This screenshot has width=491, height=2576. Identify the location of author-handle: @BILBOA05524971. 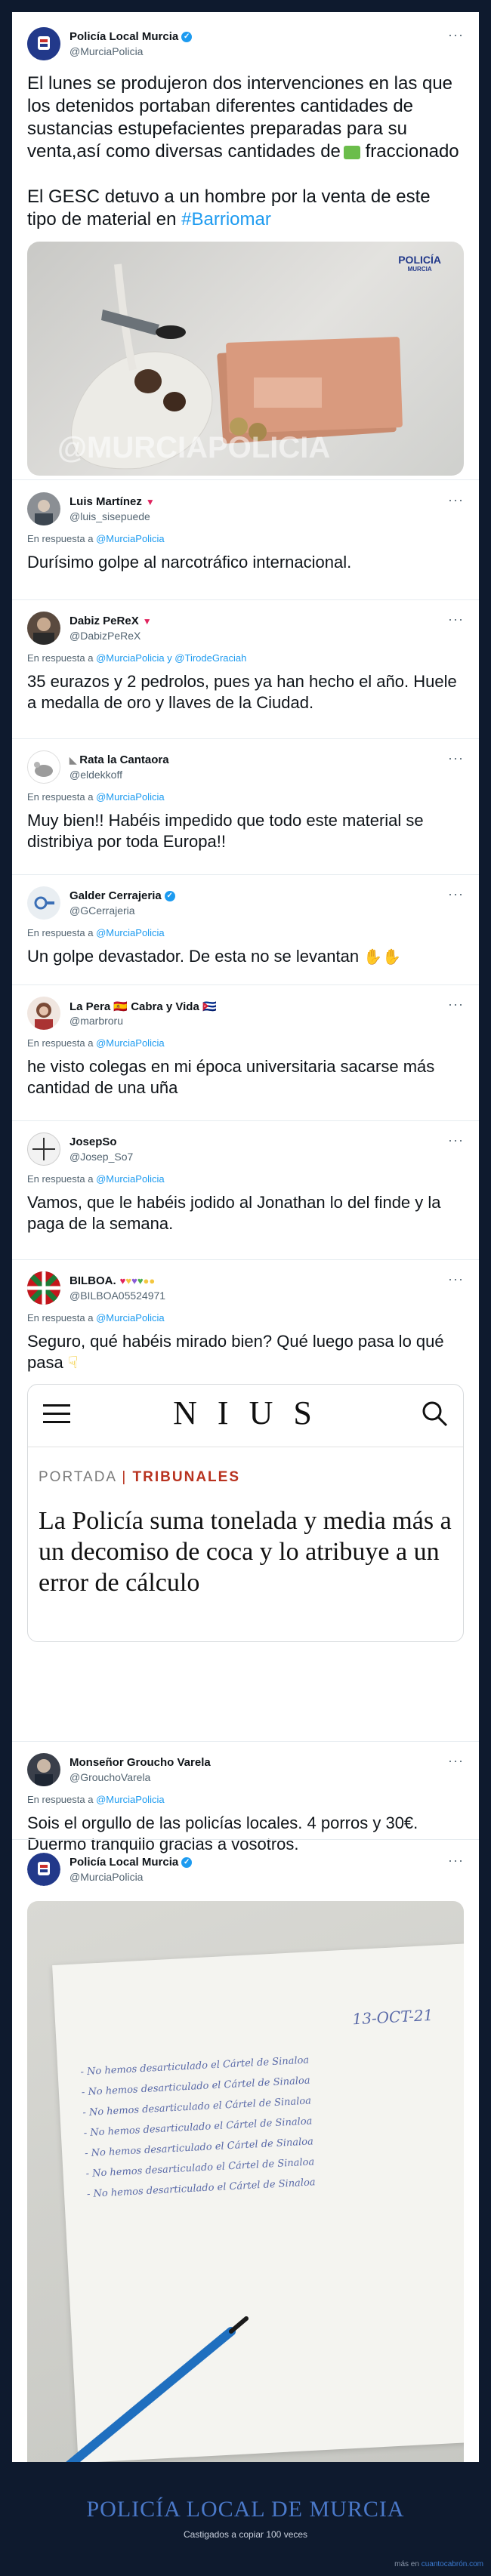
(117, 1296).